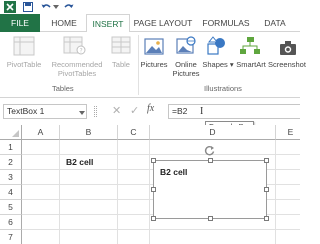 This screenshot has width=320, height=244. What do you see at coordinates (210, 189) in the screenshot?
I see `textbox-shape: B2 cell` at bounding box center [210, 189].